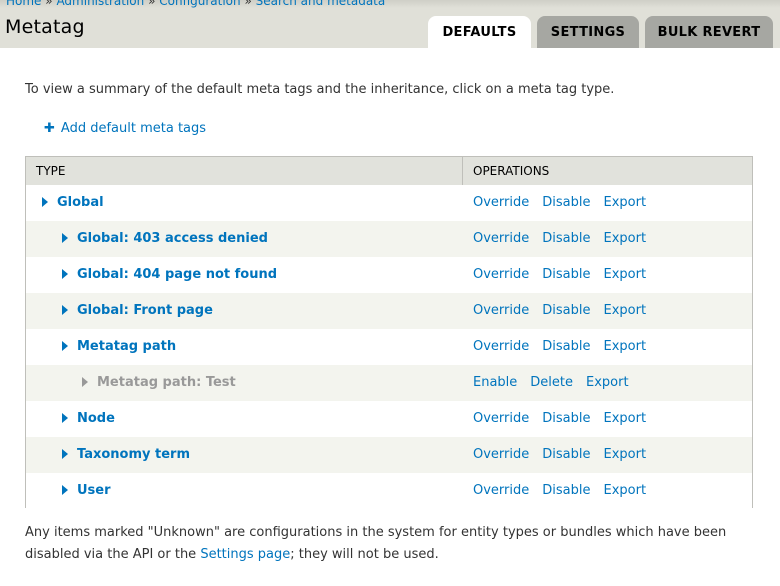 Image resolution: width=780 pixels, height=586 pixels. I want to click on table-row: User Override Disable Export, so click(389, 491).